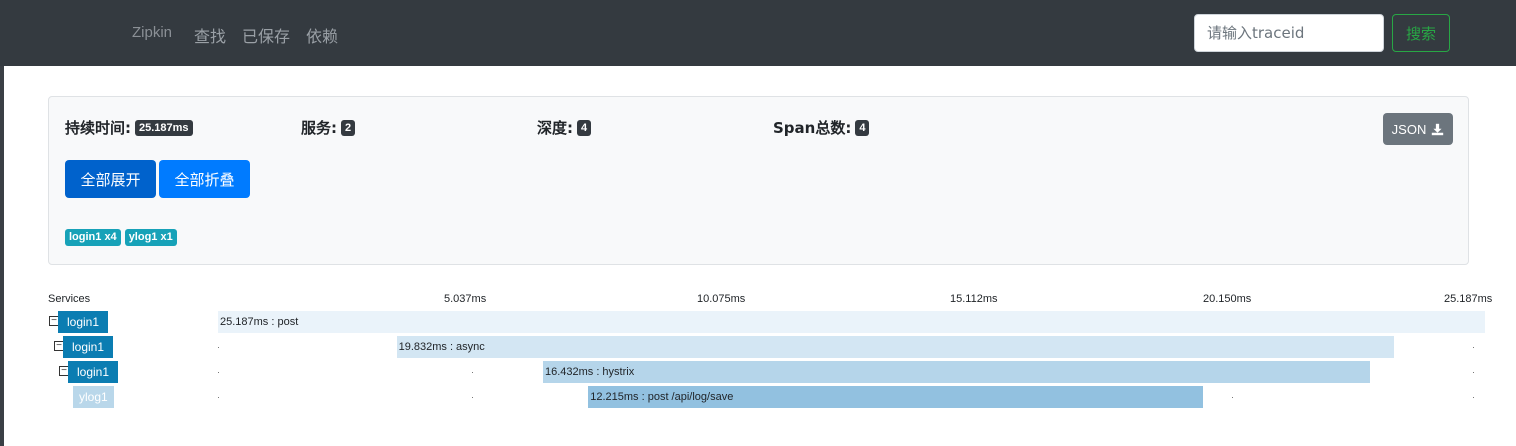 Image resolution: width=1516 pixels, height=446 pixels. Describe the element at coordinates (266, 35) in the screenshot. I see `nav-link-saved: 已保存` at that location.